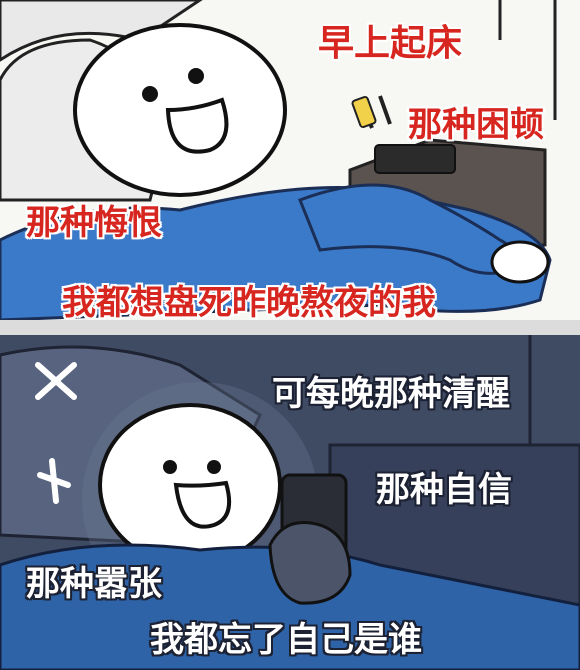  I want to click on caption-confidence: 那种自信, so click(444, 490).